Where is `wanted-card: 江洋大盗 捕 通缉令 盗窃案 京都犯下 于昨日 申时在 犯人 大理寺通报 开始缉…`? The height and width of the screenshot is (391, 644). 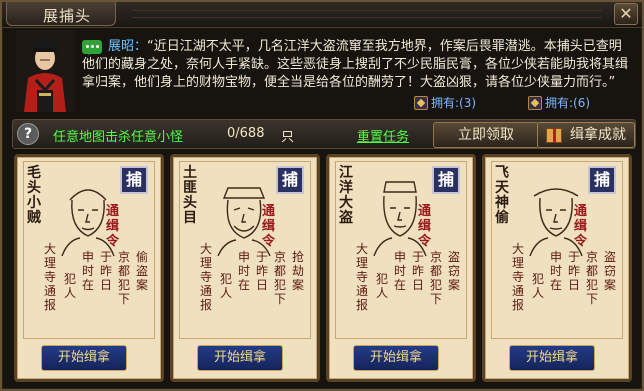 wanted-card: 江洋大盗 捕 通缉令 盗窃案 京都犯下 于昨日 申时在 犯人 大理寺通报 开始缉… is located at coordinates (401, 268).